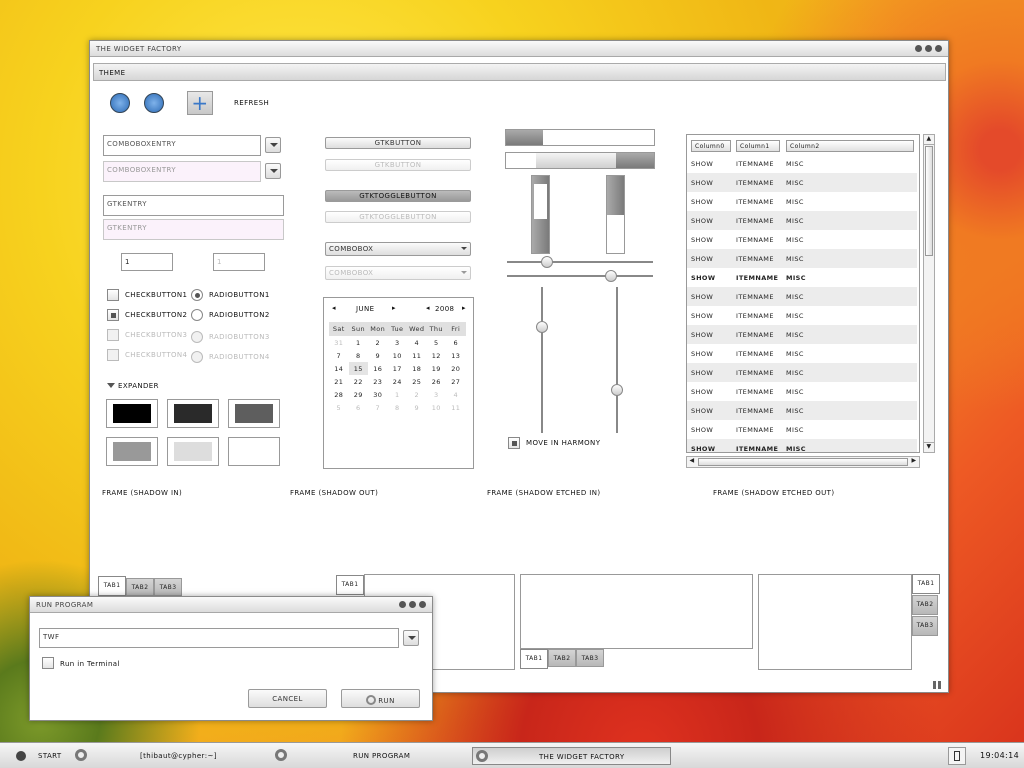 The height and width of the screenshot is (768, 1024). Describe the element at coordinates (339, 394) in the screenshot. I see `calendar-day: 28` at that location.